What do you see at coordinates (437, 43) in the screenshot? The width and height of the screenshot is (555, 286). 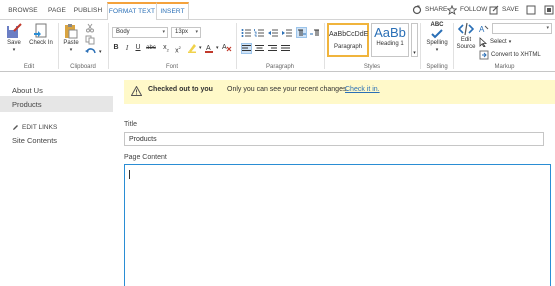 I see `spelling-label: Spelling` at bounding box center [437, 43].